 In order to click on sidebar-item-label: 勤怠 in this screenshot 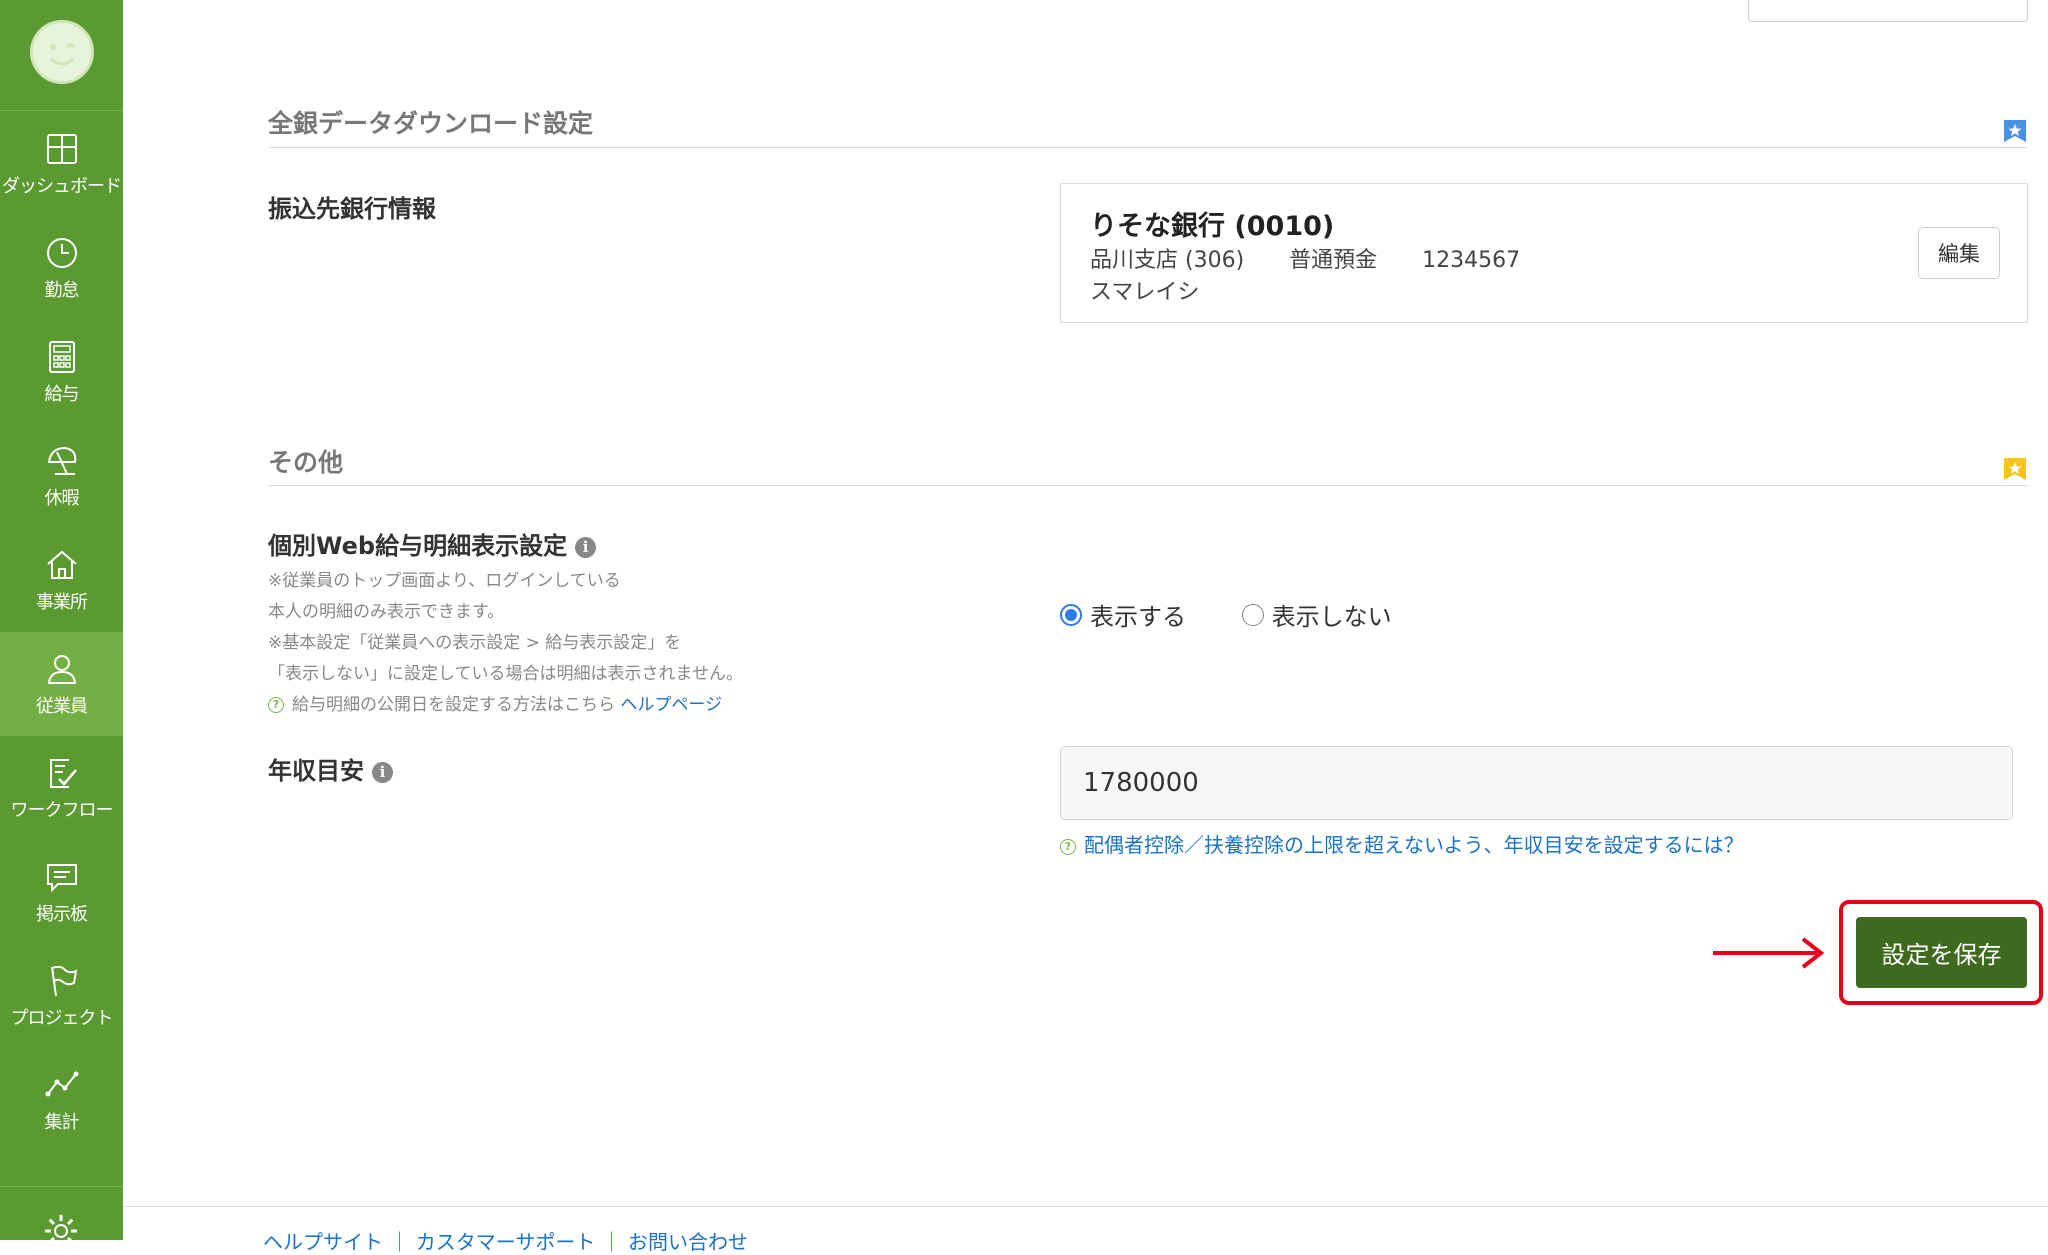, I will do `click(62, 290)`.